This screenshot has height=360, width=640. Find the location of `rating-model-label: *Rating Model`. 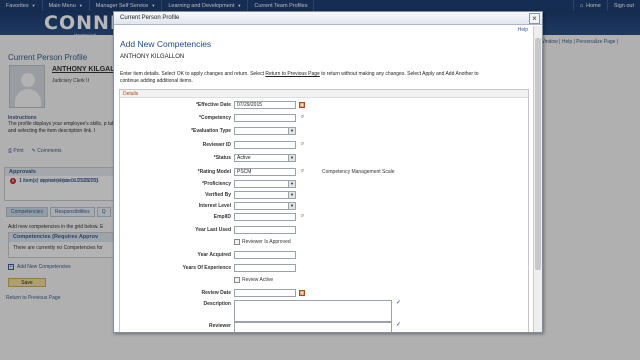

rating-model-label: *Rating Model is located at coordinates (214, 171).